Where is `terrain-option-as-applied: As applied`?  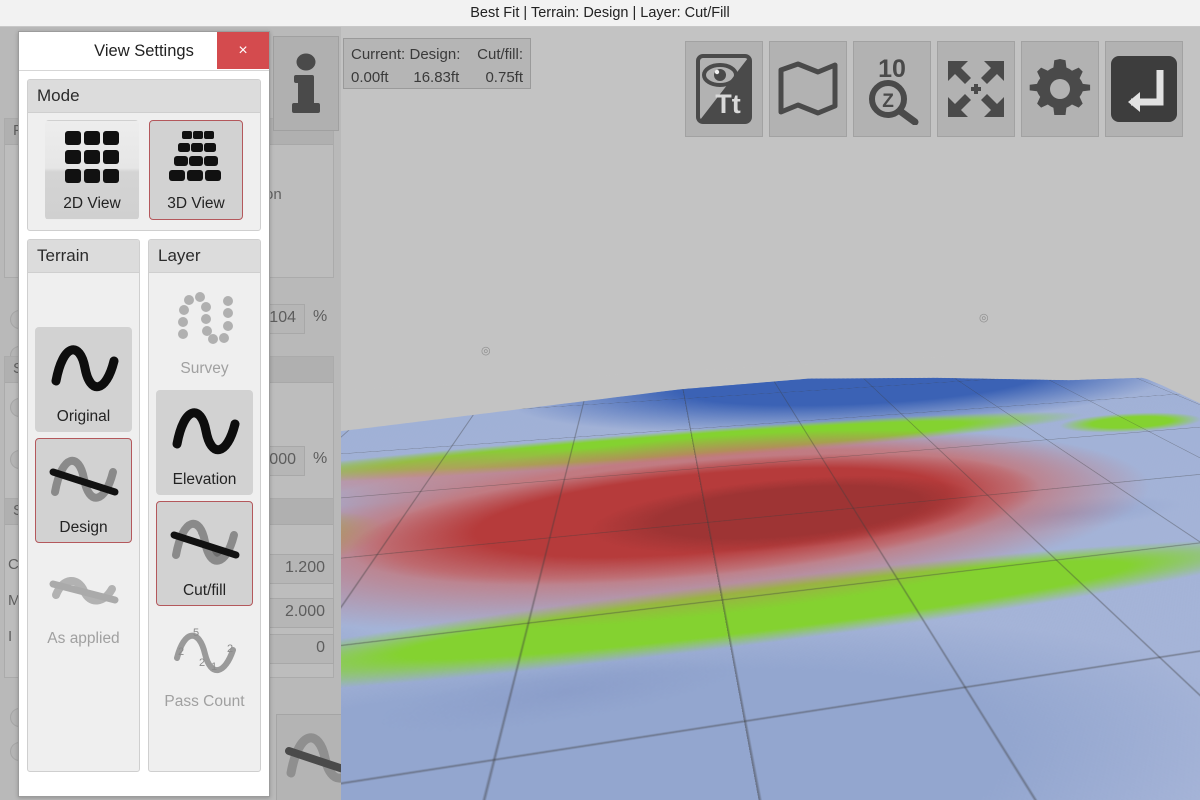 terrain-option-as-applied: As applied is located at coordinates (83, 601).